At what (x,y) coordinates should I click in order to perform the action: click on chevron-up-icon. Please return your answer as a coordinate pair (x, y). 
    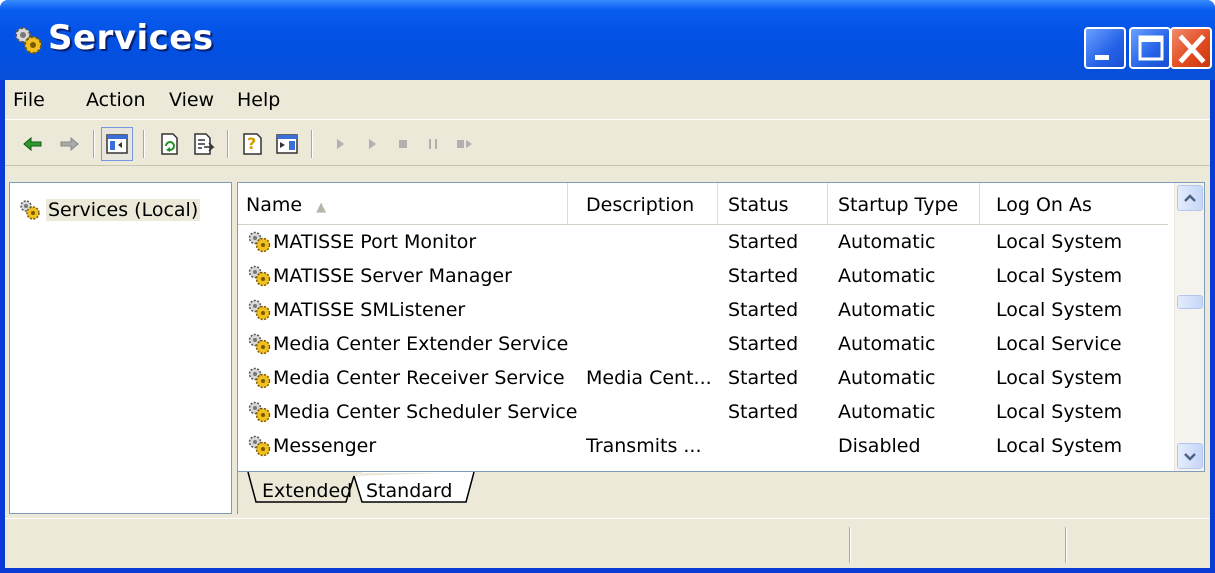
    Looking at the image, I should click on (1190, 198).